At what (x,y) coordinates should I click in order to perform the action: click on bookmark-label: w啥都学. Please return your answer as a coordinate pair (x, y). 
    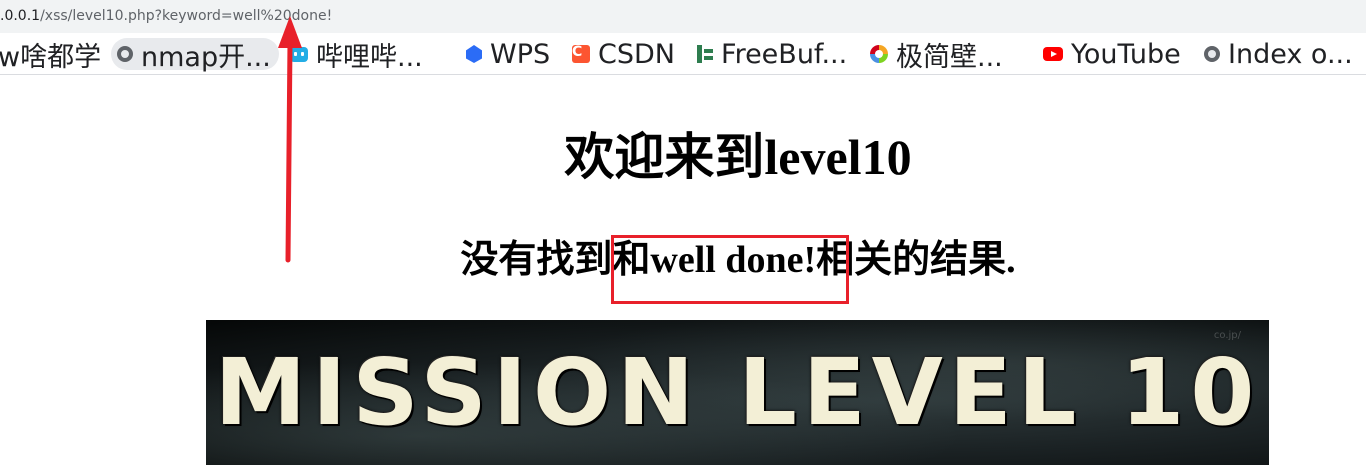
    Looking at the image, I should click on (51, 57).